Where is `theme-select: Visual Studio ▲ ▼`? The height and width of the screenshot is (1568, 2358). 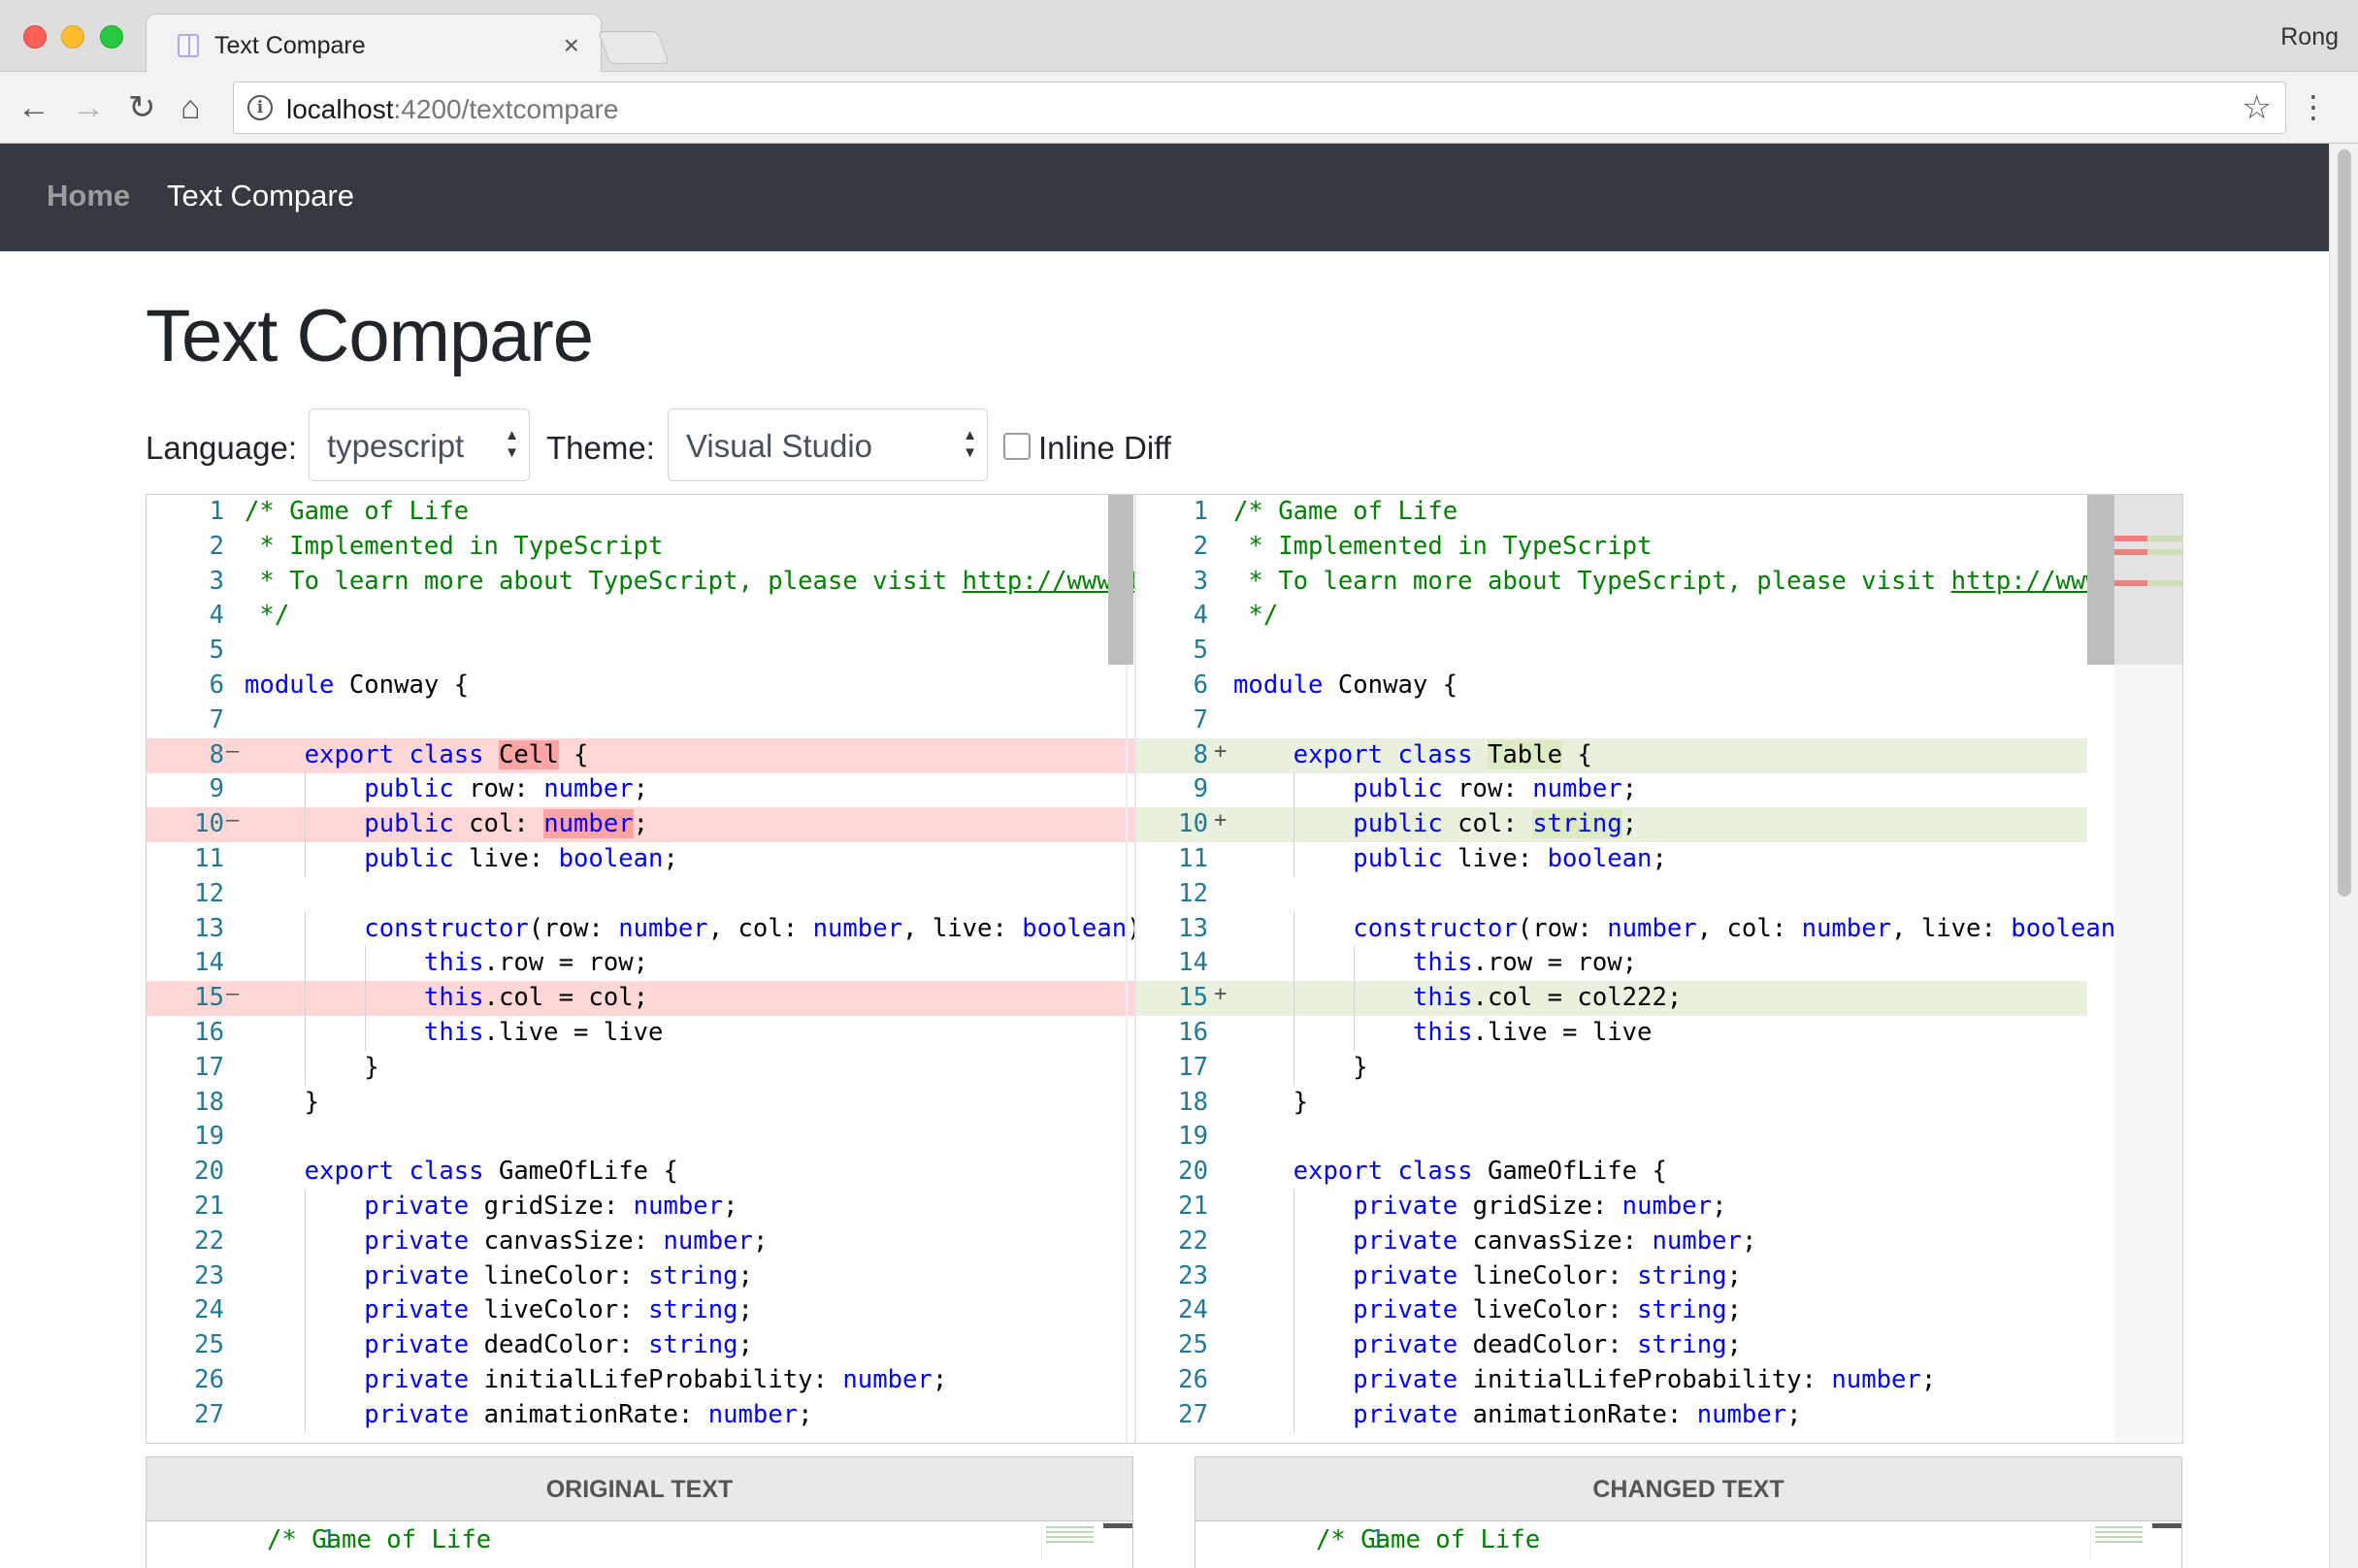
theme-select: Visual Studio ▲ ▼ is located at coordinates (828, 444).